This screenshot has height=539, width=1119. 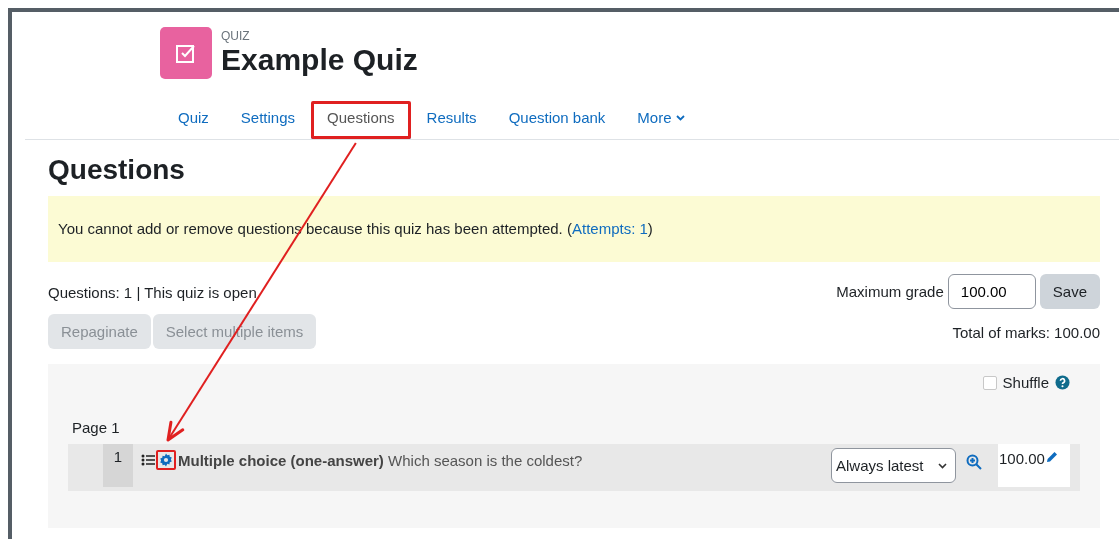 I want to click on question-text: Multiple choice (one-answer) Which season is the coldest?, so click(x=381, y=460).